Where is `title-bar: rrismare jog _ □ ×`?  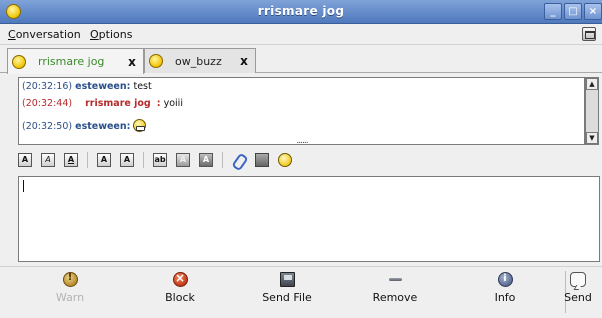
title-bar: rrismare jog _ □ × is located at coordinates (301, 12).